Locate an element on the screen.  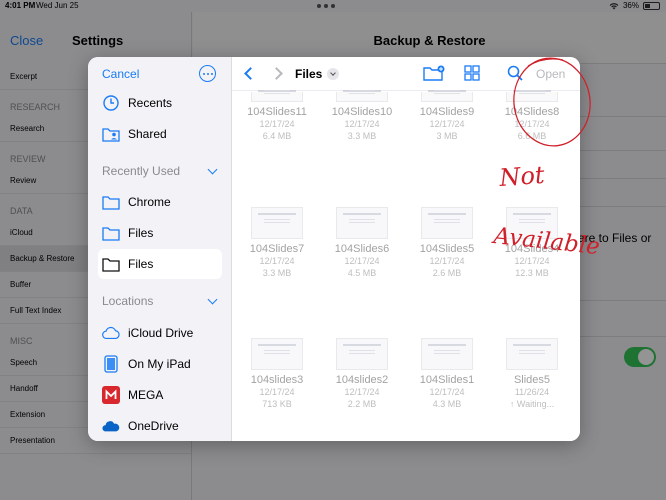
more-options-icon is located at coordinates (207, 73).